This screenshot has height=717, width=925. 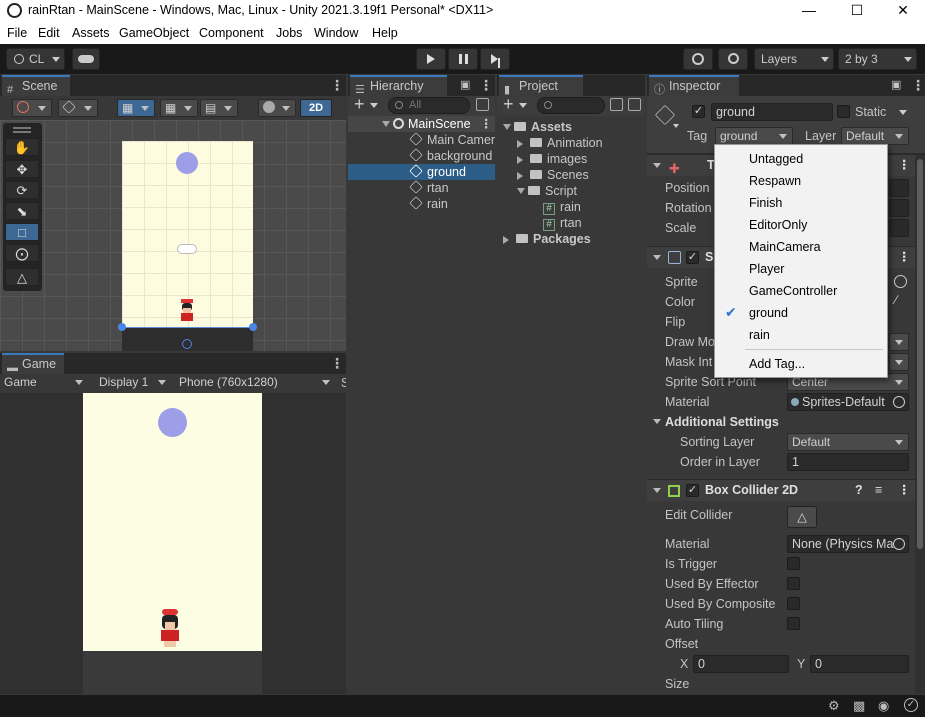 What do you see at coordinates (336, 33) in the screenshot?
I see `menu-window: Window` at bounding box center [336, 33].